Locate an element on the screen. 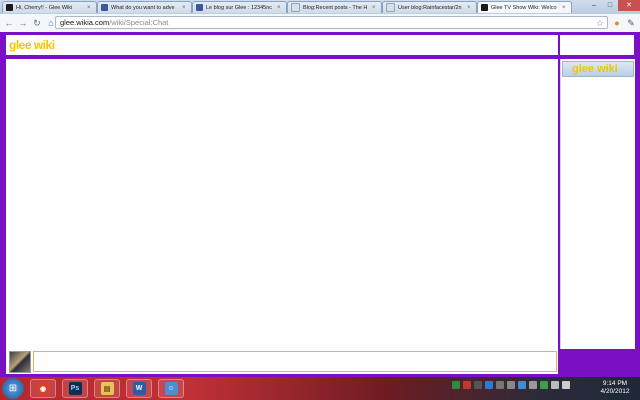 The height and width of the screenshot is (400, 640). minimize-button: – is located at coordinates (594, 5).